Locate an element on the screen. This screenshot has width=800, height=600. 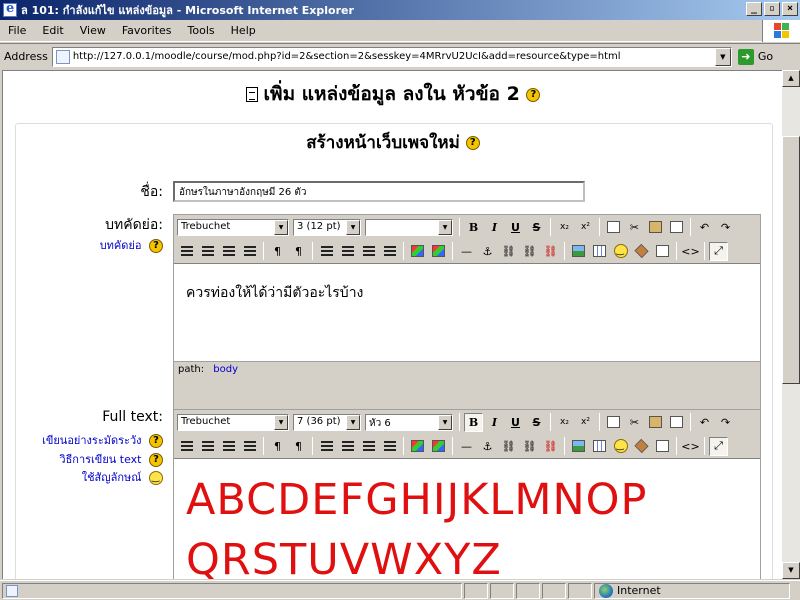
copy-button is located at coordinates (613, 422).